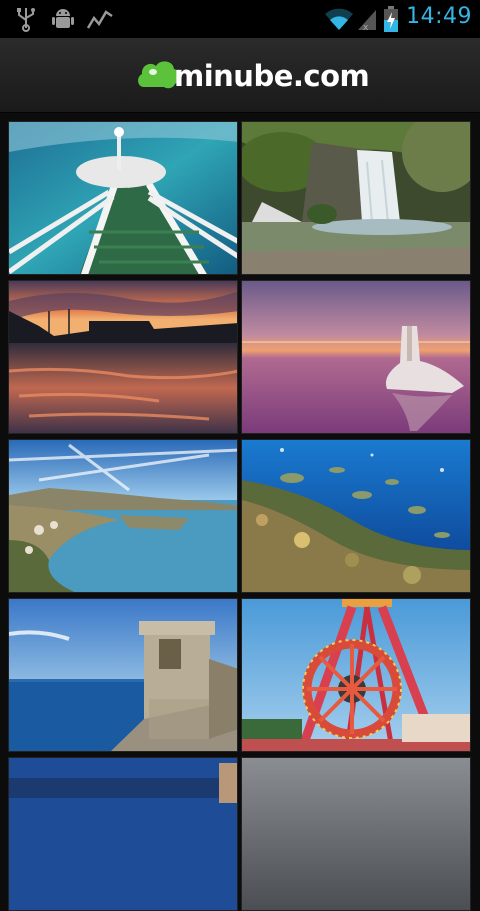 The height and width of the screenshot is (911, 480). I want to click on activity-icon, so click(99, 19).